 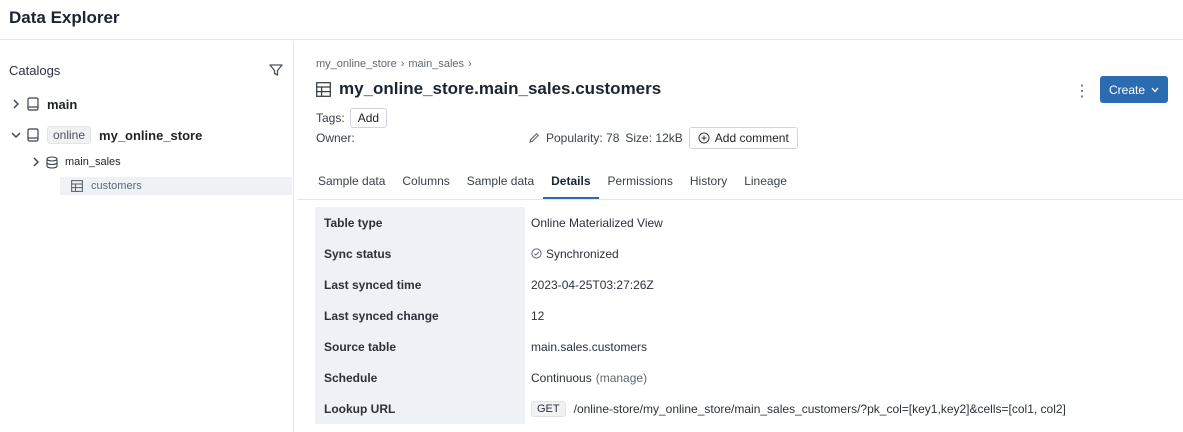 What do you see at coordinates (534, 138) in the screenshot?
I see `pencil-icon` at bounding box center [534, 138].